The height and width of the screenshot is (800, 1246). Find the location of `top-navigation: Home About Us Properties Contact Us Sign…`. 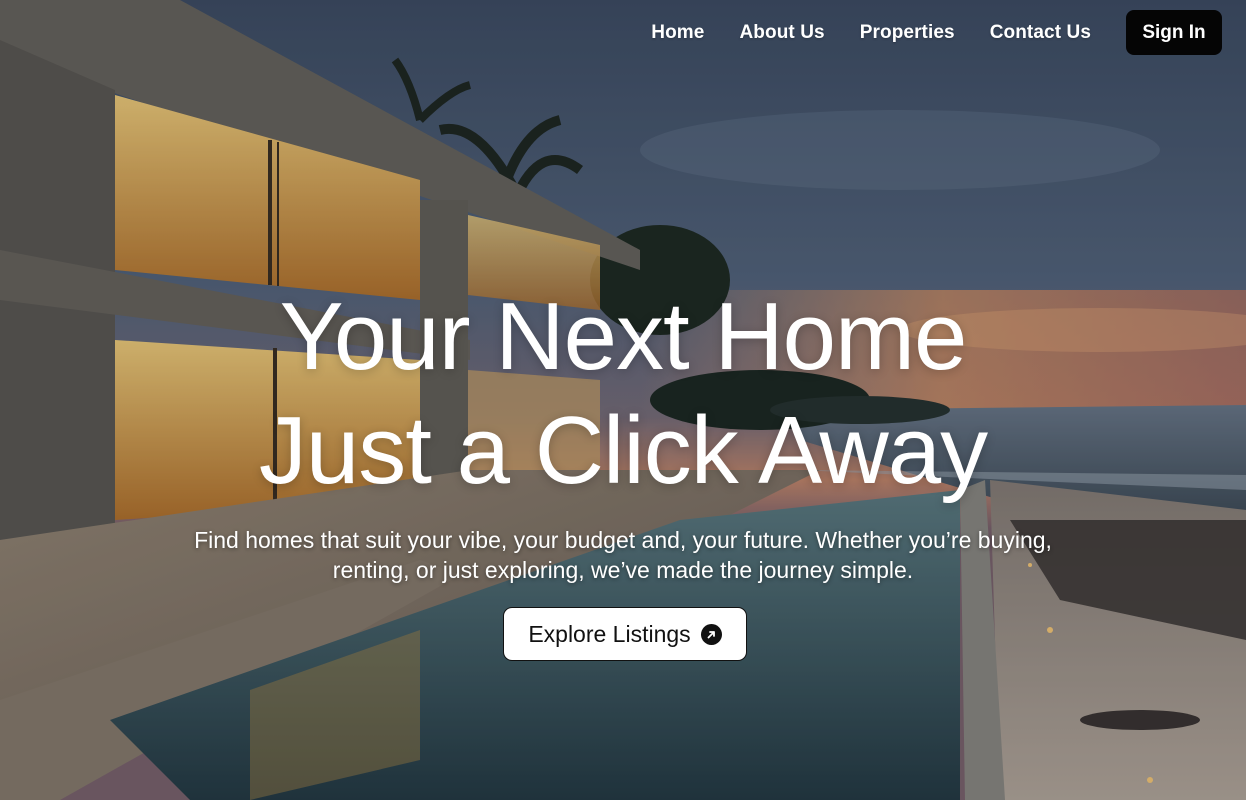

top-navigation: Home About Us Properties Contact Us Sign… is located at coordinates (936, 32).